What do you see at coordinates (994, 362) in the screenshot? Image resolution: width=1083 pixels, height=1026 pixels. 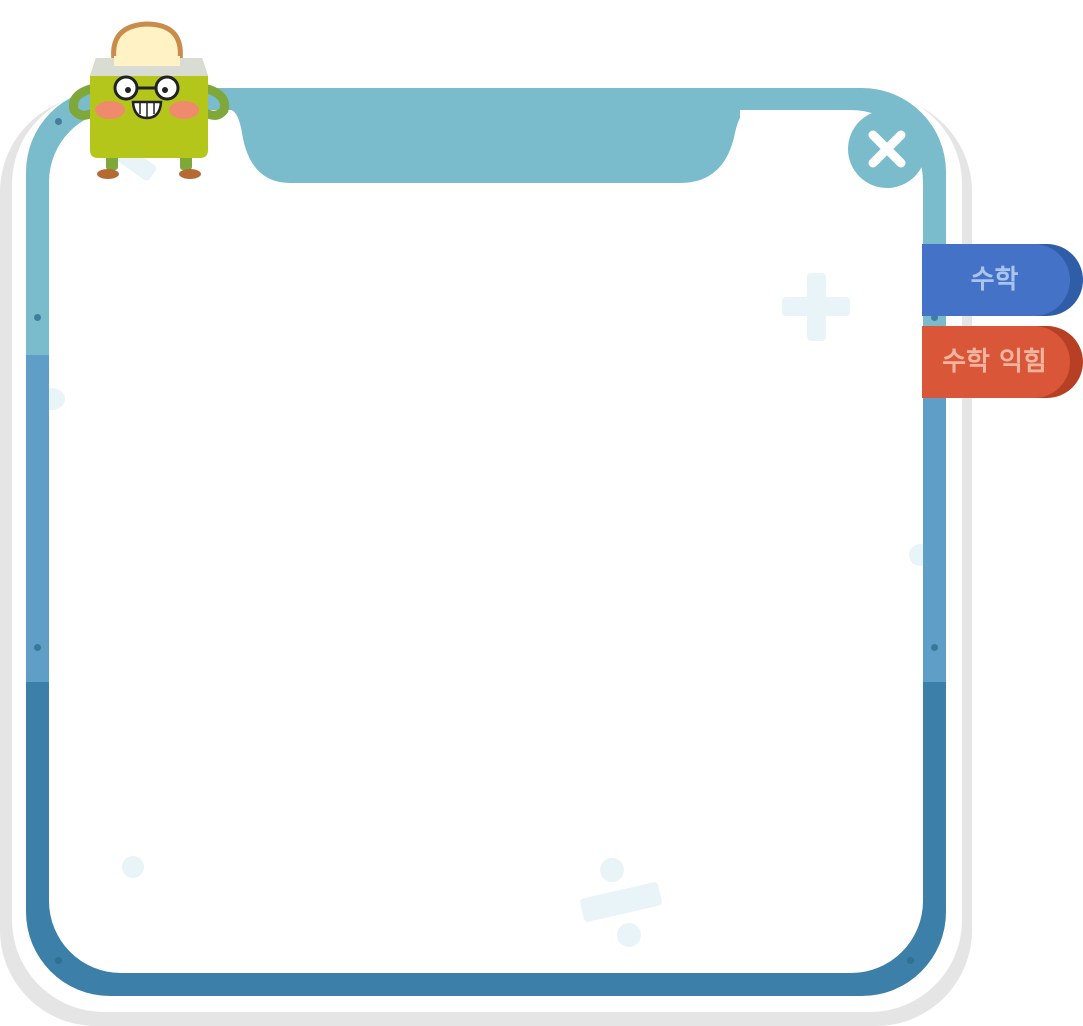 I see `tab-math-practice-label: 수학 익힘` at bounding box center [994, 362].